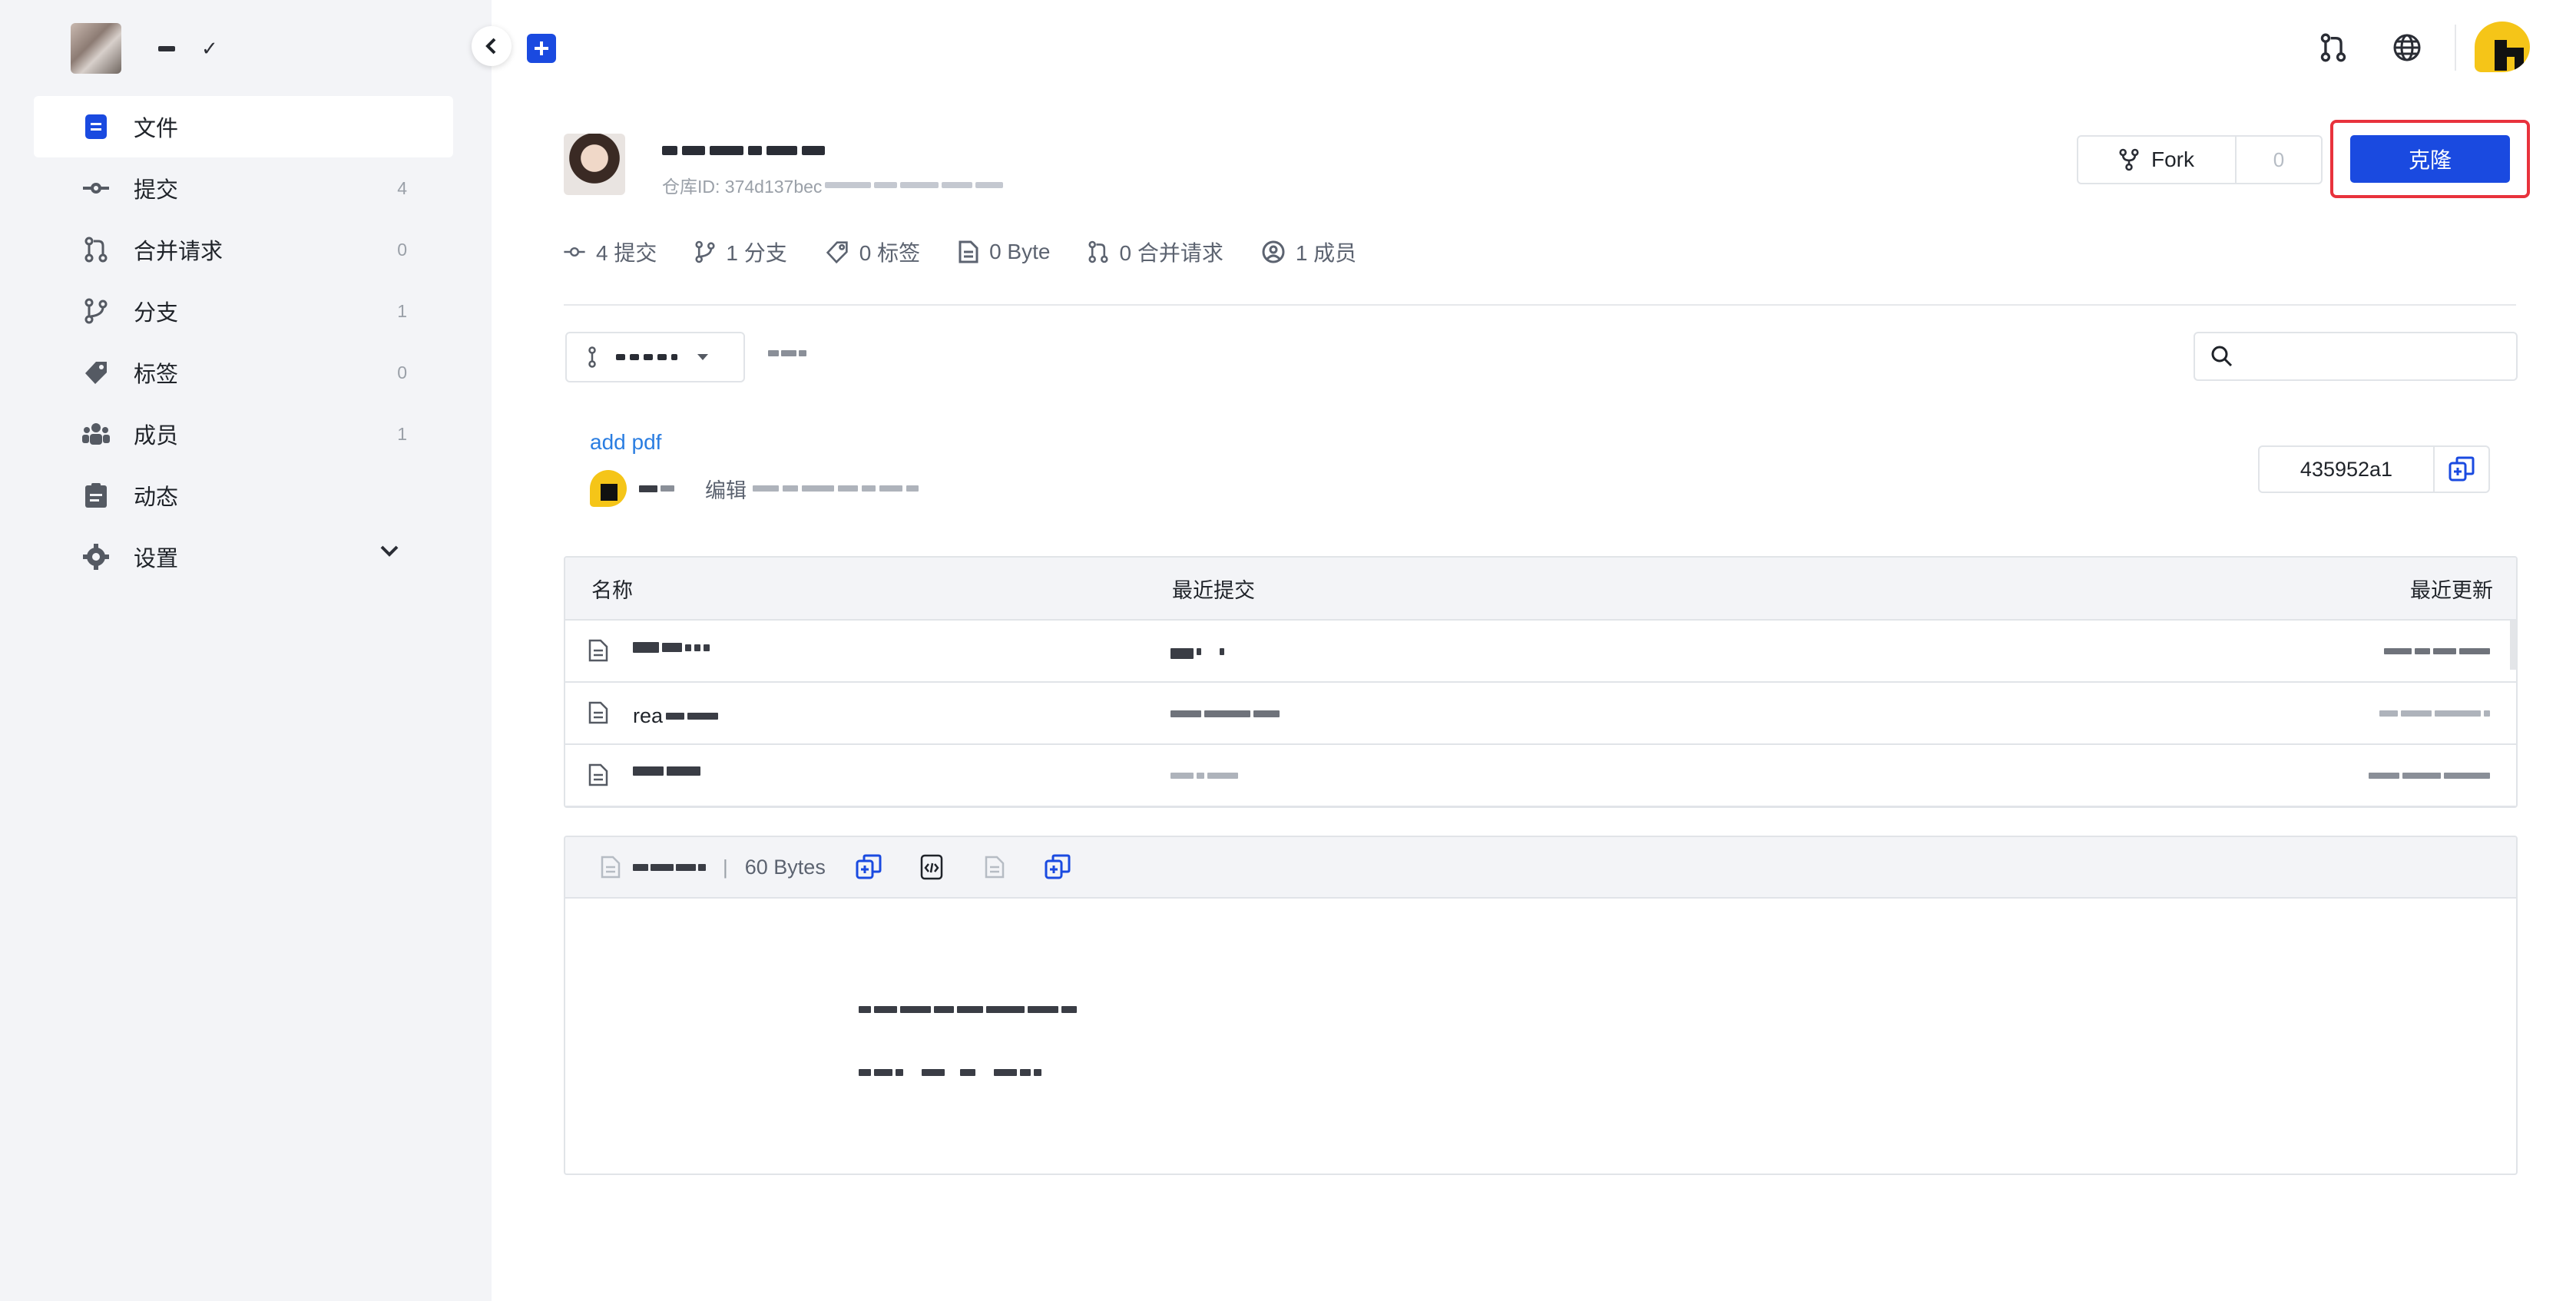 The image size is (2576, 1301). What do you see at coordinates (676, 716) in the screenshot?
I see `file-name: rea` at bounding box center [676, 716].